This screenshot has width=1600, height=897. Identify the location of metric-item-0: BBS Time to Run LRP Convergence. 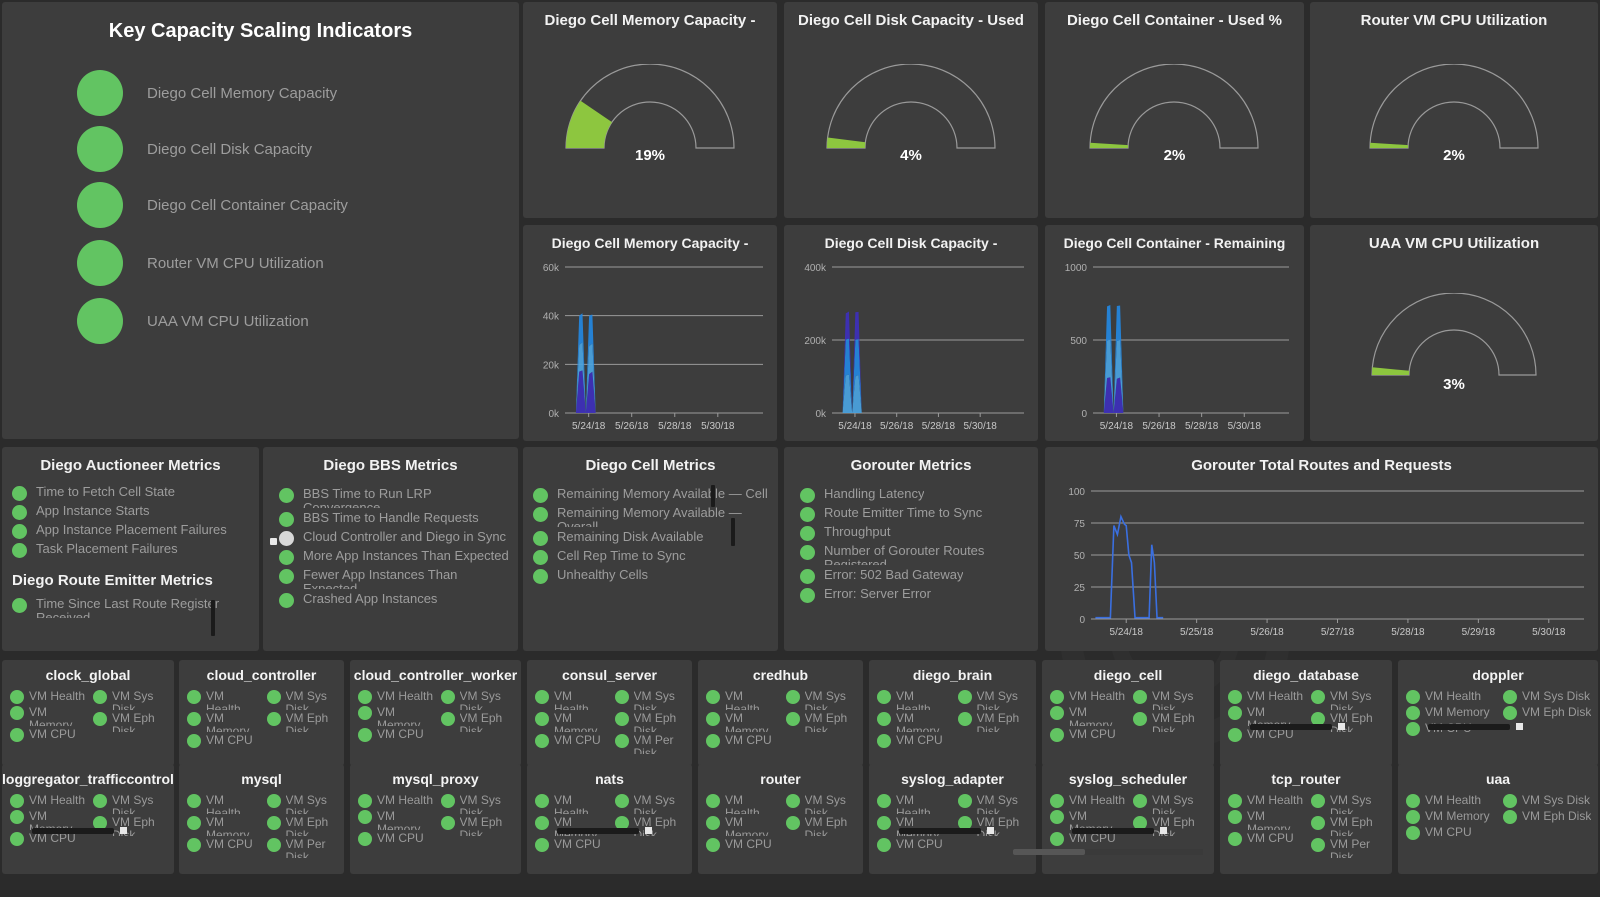
(395, 497).